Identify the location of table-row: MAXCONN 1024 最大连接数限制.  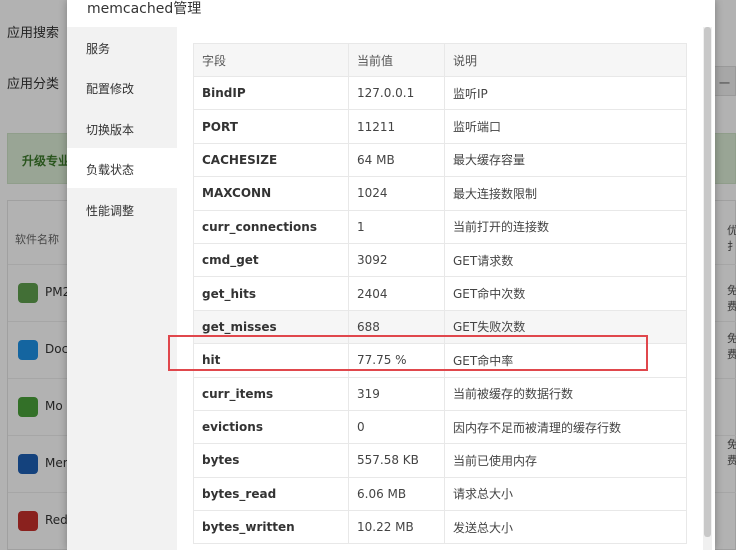
(440, 193).